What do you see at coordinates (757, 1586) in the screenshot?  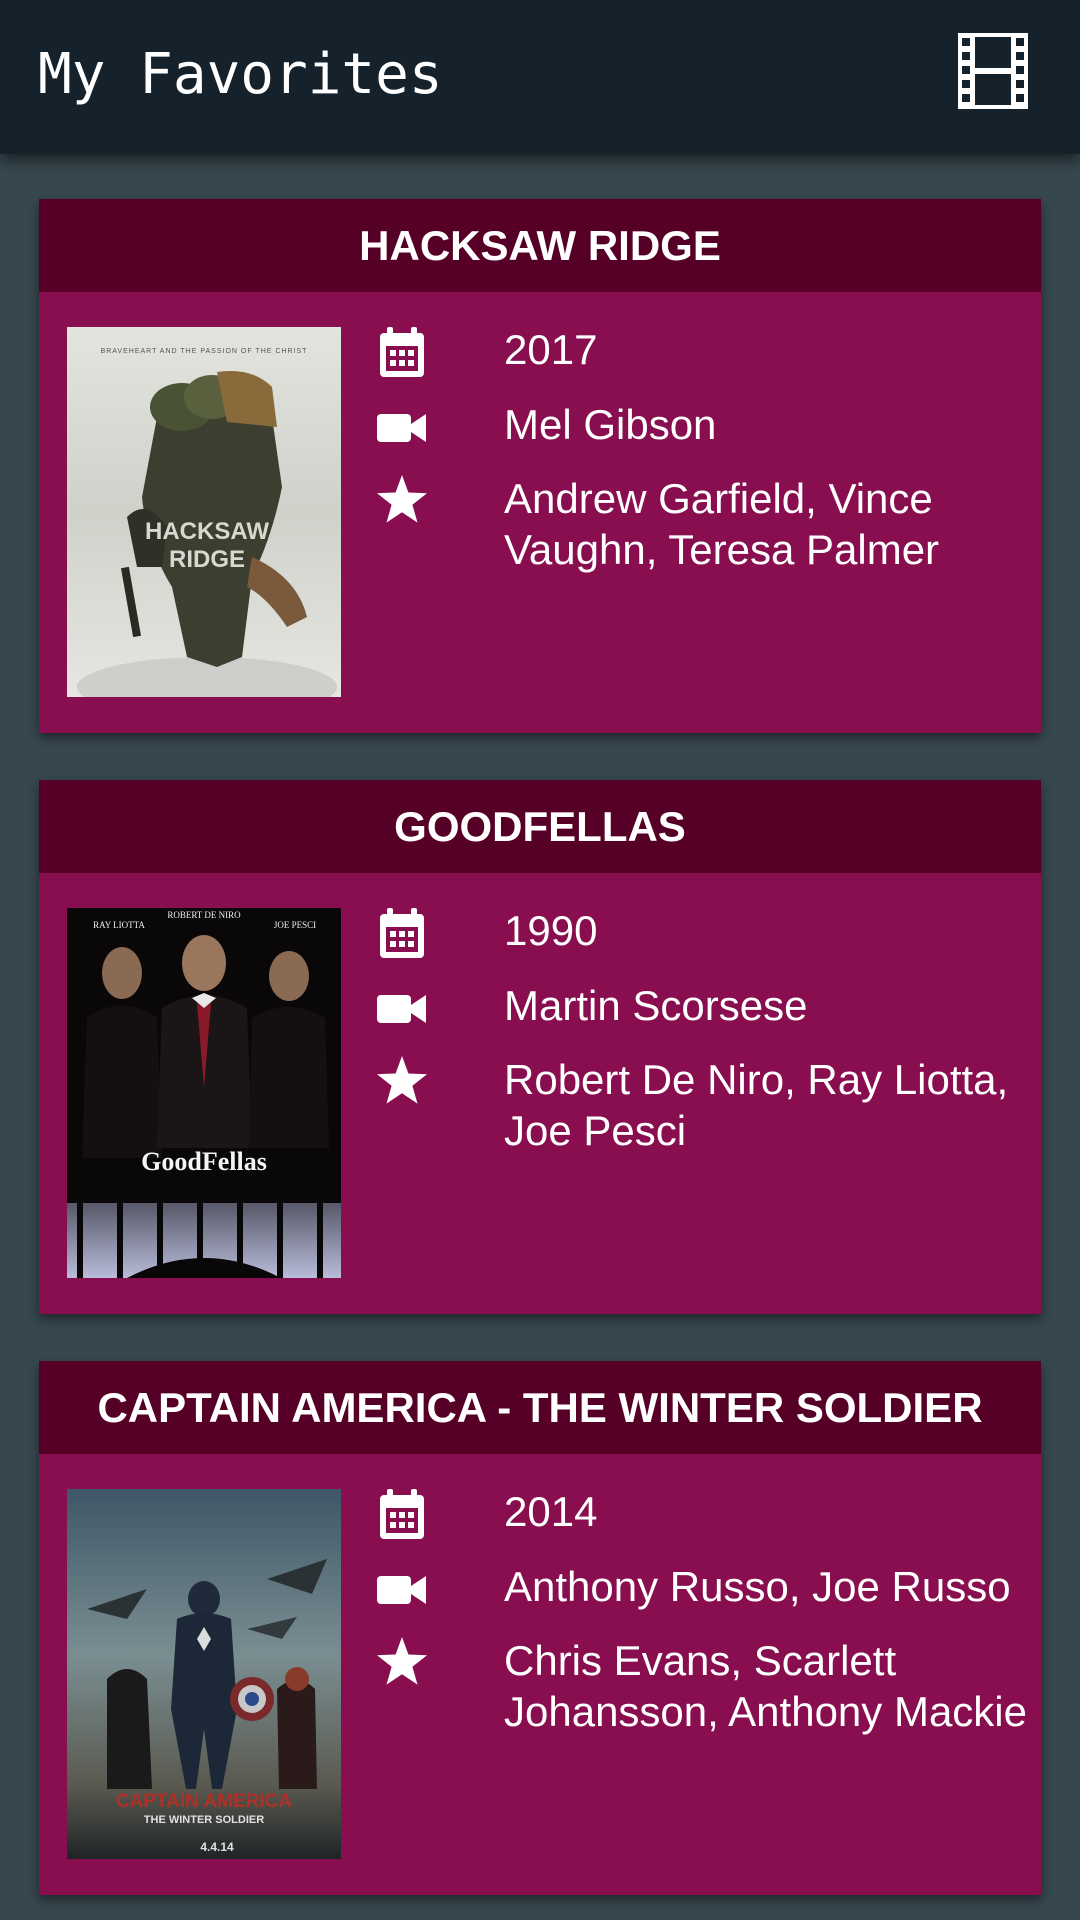 I see `movie-director: Anthony Russo, Joe Russo` at bounding box center [757, 1586].